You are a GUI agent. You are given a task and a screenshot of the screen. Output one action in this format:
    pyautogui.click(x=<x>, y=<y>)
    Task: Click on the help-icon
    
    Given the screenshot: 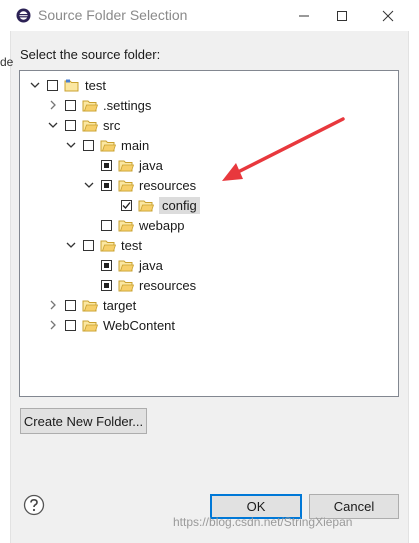 What is the action you would take?
    pyautogui.click(x=34, y=505)
    